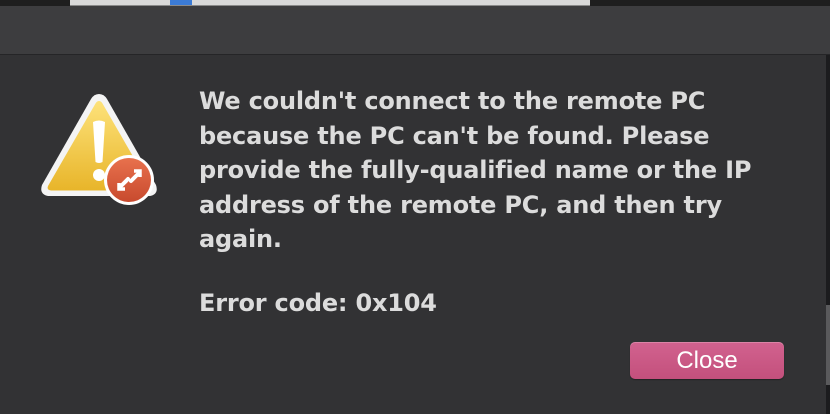  Describe the element at coordinates (99, 149) in the screenshot. I see `warning-triangle-icon` at that location.